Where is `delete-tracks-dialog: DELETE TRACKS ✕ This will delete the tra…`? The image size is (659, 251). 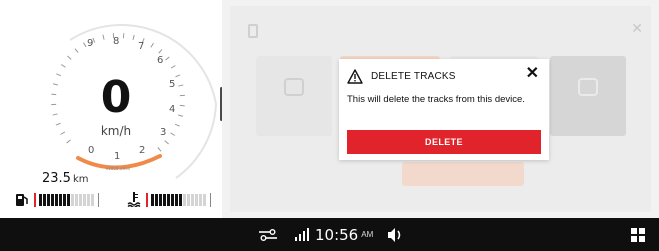 delete-tracks-dialog: DELETE TRACKS ✕ This will delete the tra… is located at coordinates (444, 109).